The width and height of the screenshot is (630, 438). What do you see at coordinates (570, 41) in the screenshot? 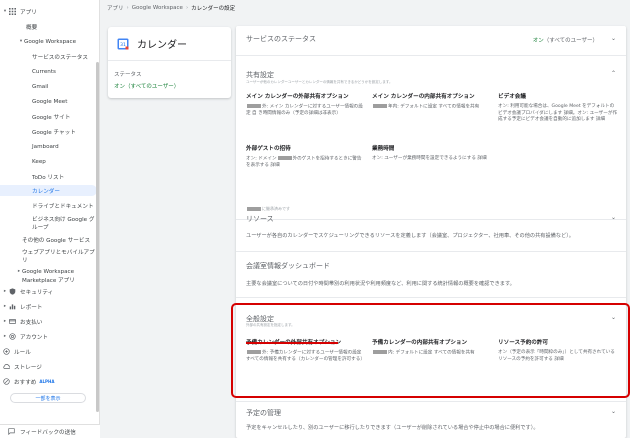
I see `status-scope: （すべてのユーザー）` at bounding box center [570, 41].